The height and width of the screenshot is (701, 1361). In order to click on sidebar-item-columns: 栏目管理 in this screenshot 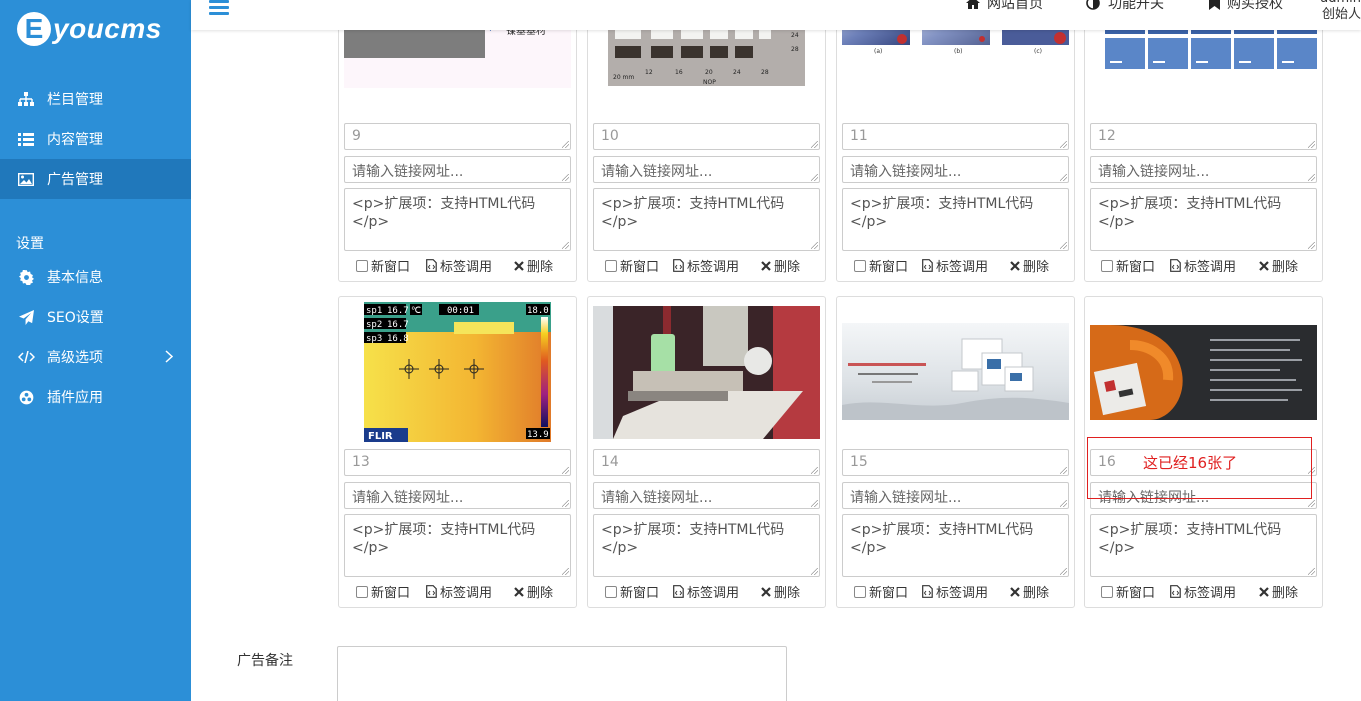, I will do `click(95, 99)`.